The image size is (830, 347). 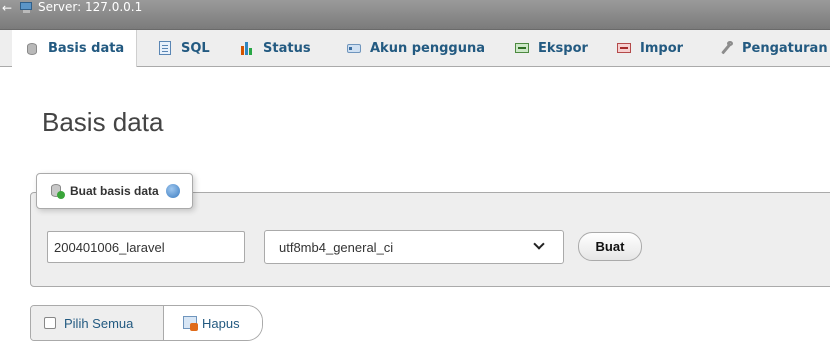 I want to click on tab-sql: SQL, so click(x=183, y=48).